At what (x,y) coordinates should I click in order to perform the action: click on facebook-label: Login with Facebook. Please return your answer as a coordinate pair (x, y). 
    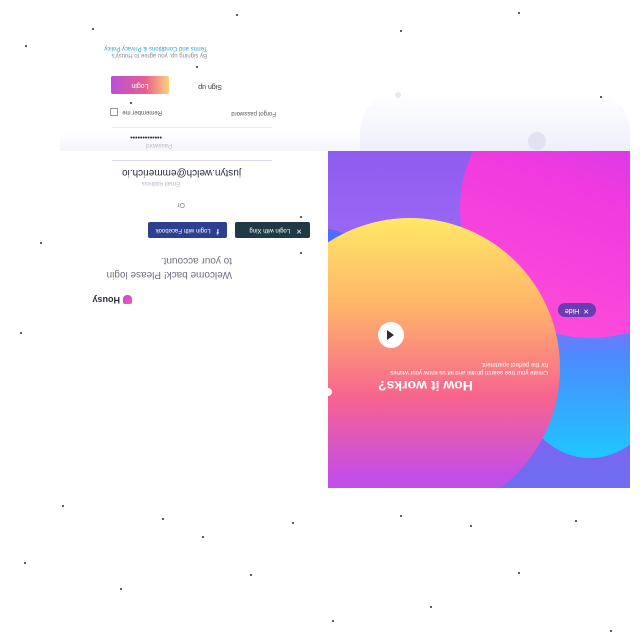
    Looking at the image, I should click on (183, 230).